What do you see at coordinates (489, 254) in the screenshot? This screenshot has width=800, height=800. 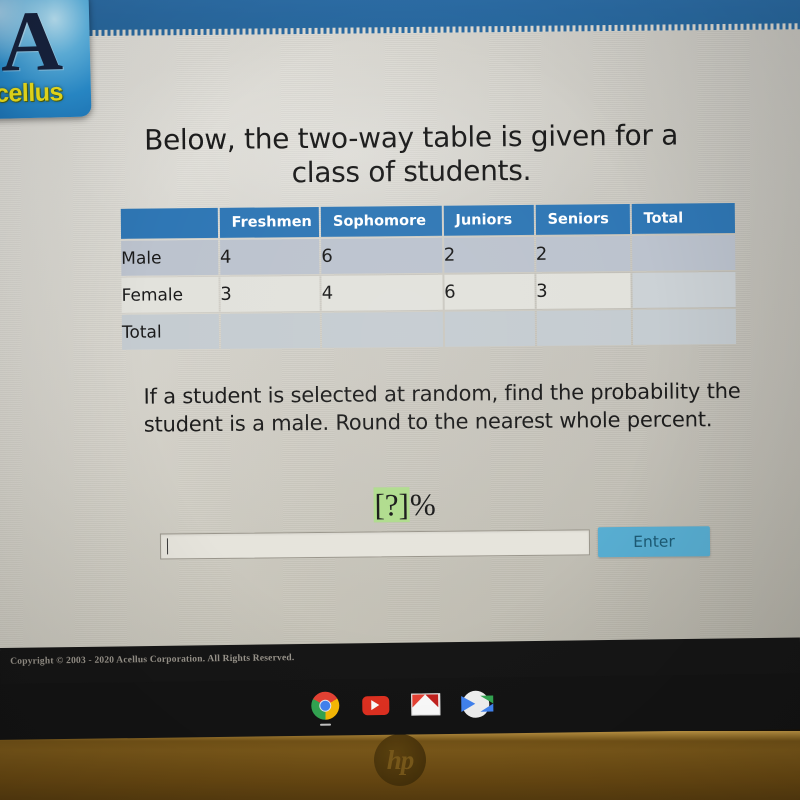 I see `cell-male-juniors: 2` at bounding box center [489, 254].